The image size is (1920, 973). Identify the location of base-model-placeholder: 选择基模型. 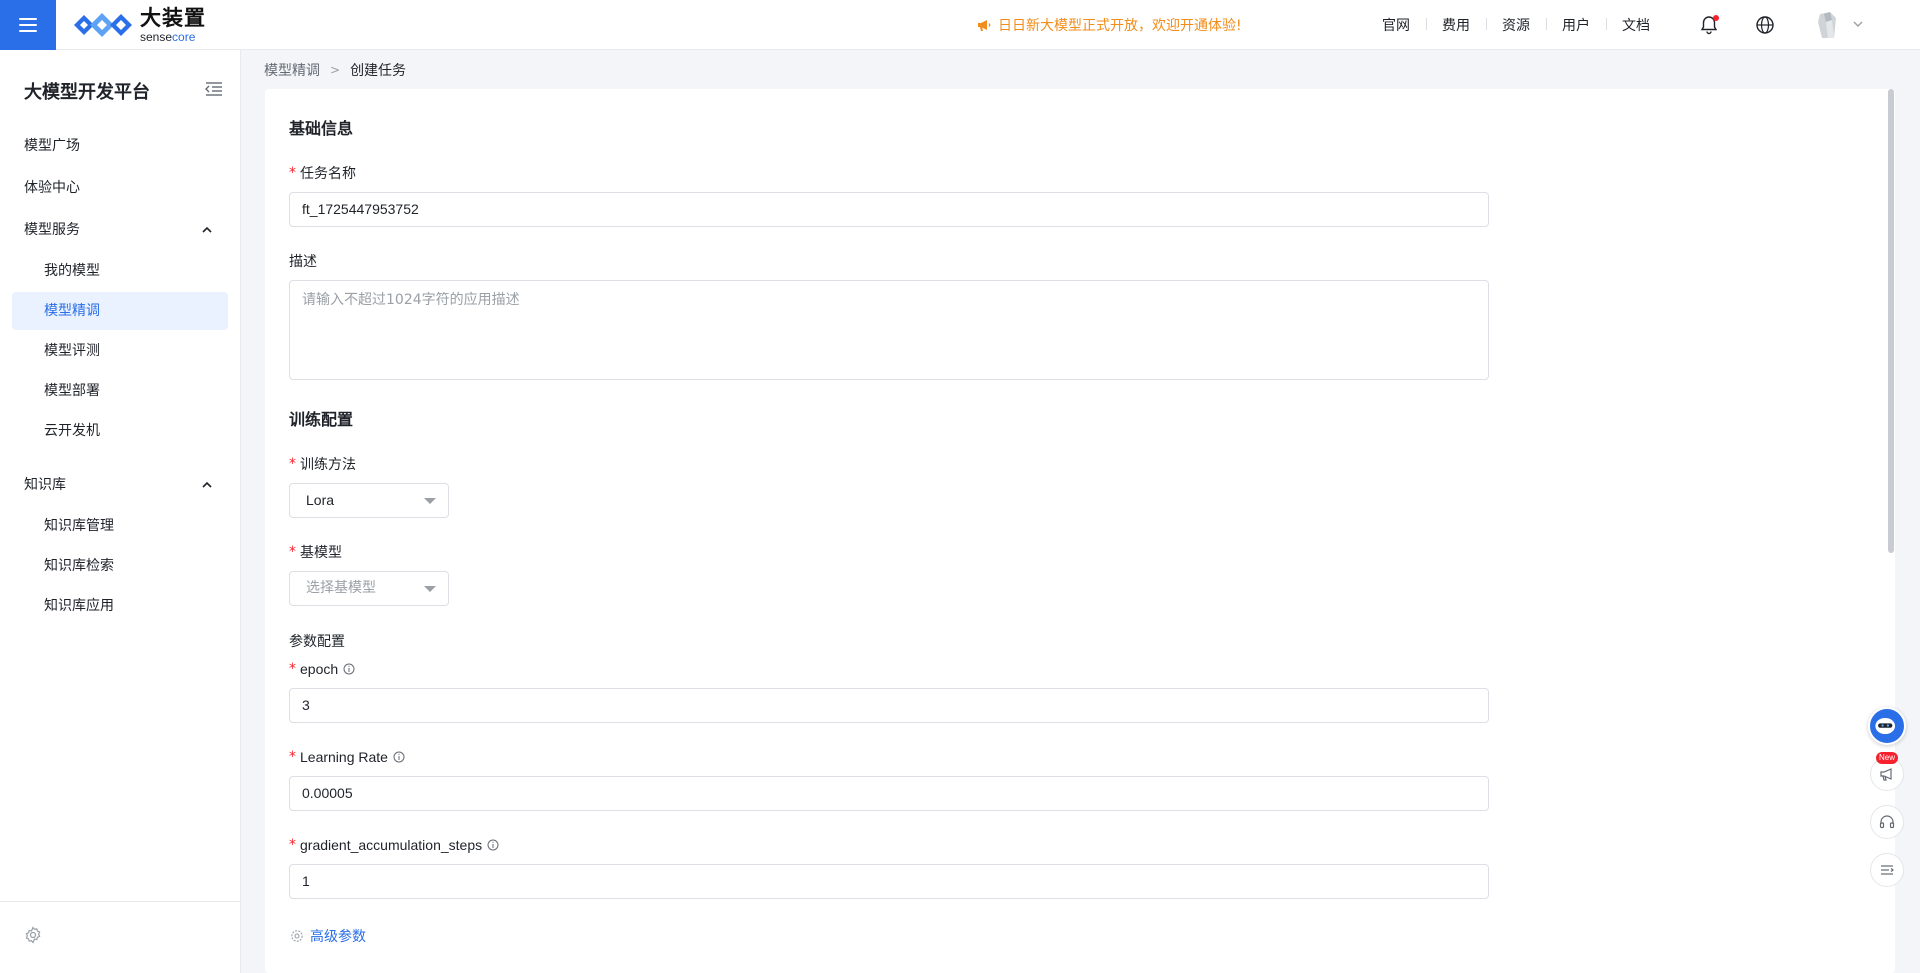
(341, 588).